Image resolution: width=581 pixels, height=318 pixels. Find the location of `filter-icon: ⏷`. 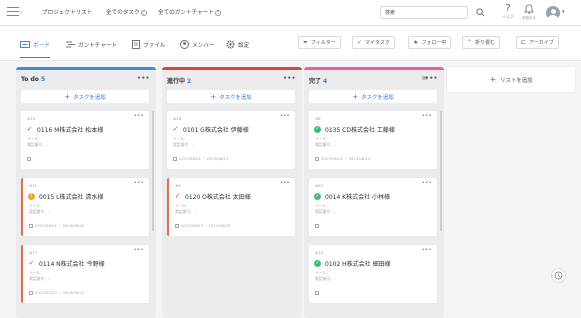

filter-icon: ⏷ is located at coordinates (305, 42).